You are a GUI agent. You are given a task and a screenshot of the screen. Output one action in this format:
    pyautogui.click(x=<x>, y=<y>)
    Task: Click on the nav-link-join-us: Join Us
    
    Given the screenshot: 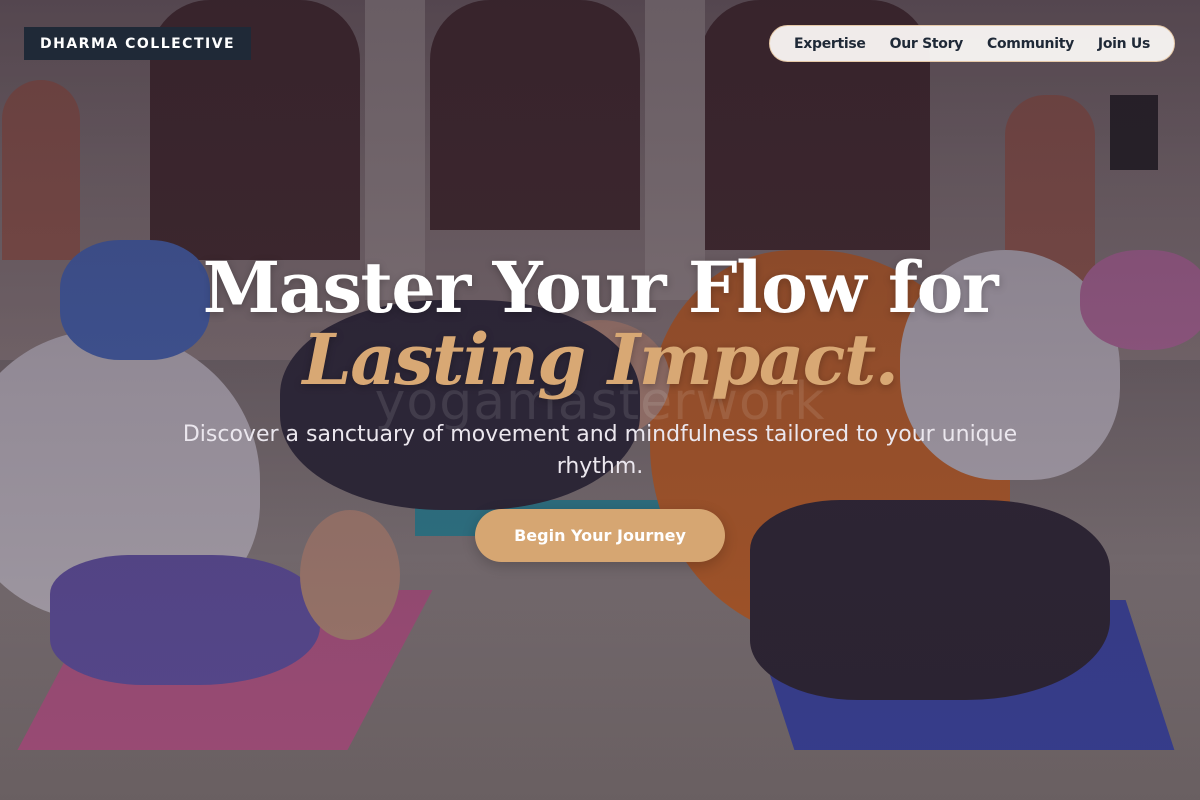 What is the action you would take?
    pyautogui.click(x=1124, y=44)
    